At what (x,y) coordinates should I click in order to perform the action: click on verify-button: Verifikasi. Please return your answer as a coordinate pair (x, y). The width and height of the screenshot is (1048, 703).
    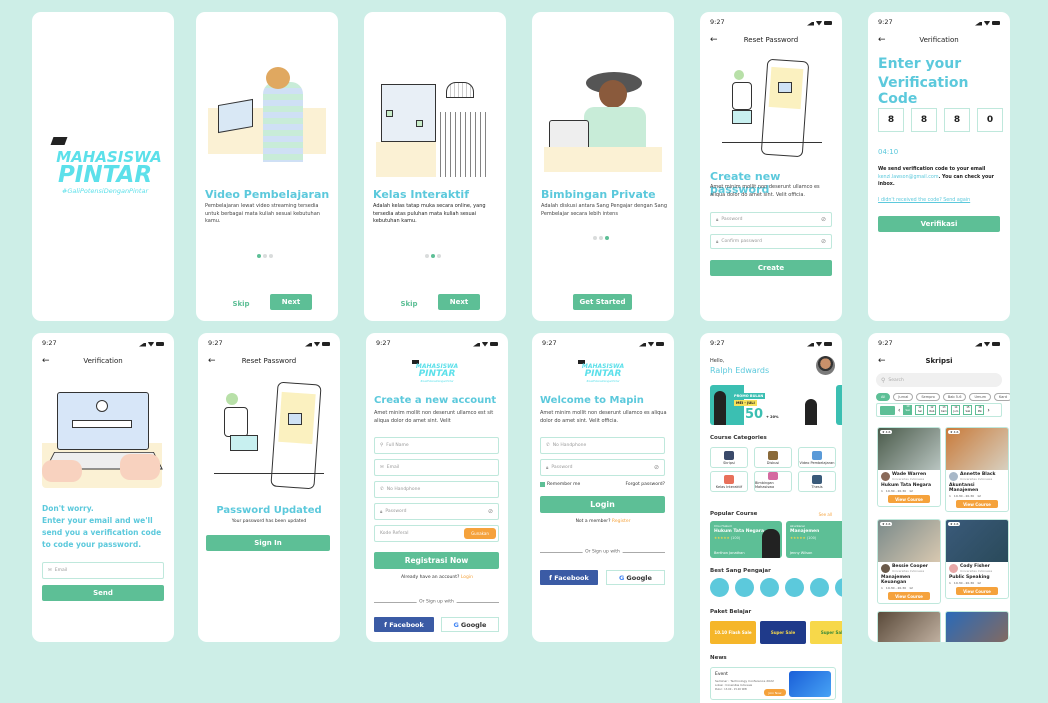
    Looking at the image, I should click on (939, 224).